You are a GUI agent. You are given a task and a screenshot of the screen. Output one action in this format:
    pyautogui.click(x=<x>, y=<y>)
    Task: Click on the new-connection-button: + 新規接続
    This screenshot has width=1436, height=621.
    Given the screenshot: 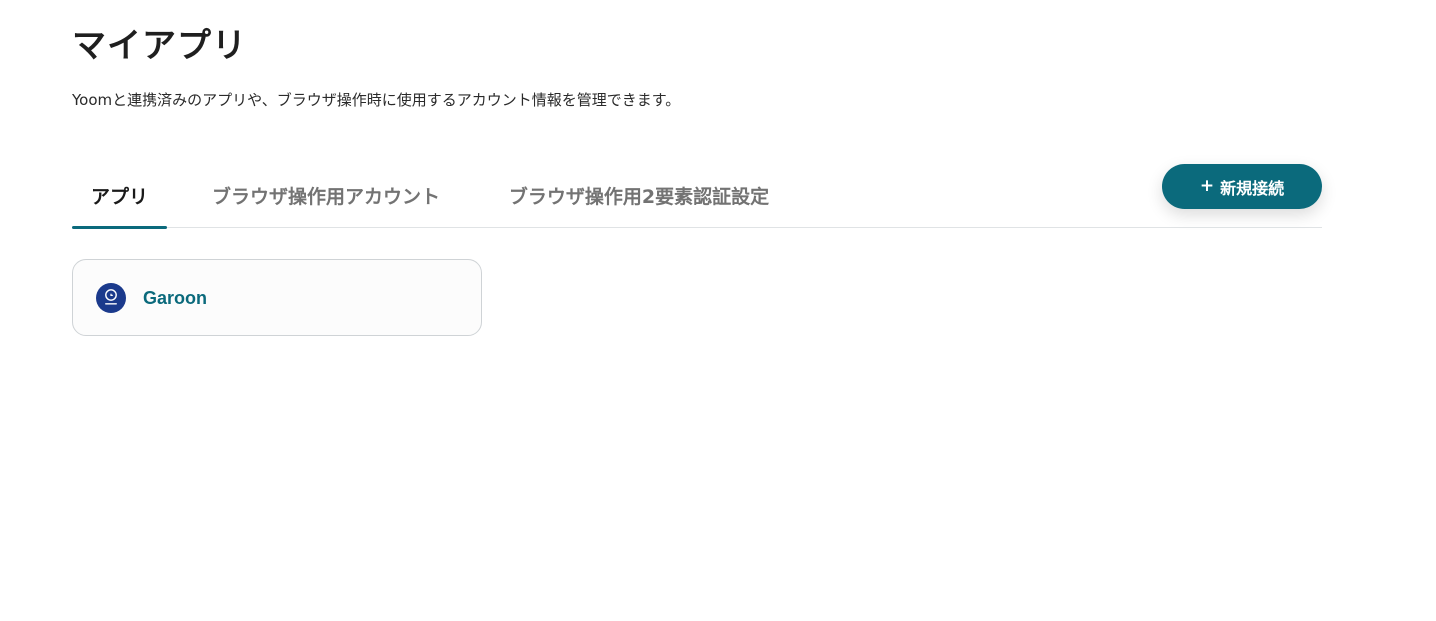 What is the action you would take?
    pyautogui.click(x=1242, y=186)
    